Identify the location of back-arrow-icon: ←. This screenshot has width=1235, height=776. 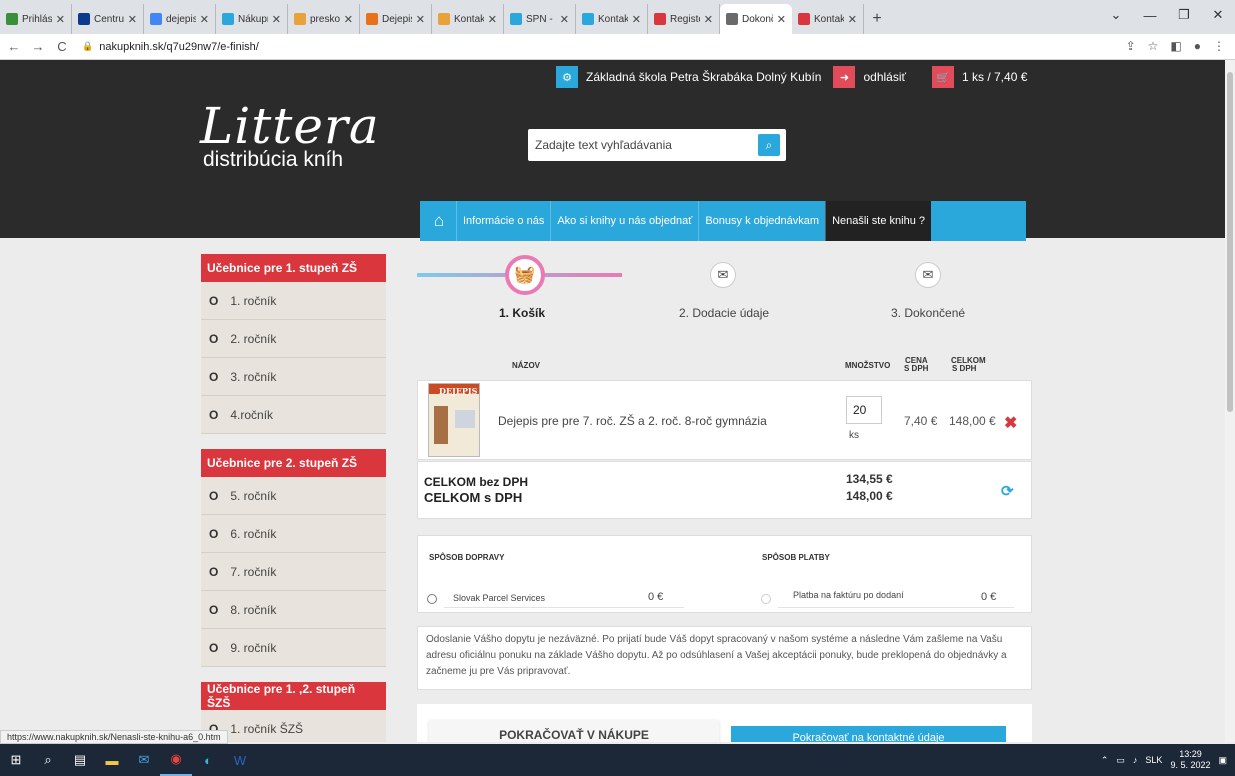
(14, 46).